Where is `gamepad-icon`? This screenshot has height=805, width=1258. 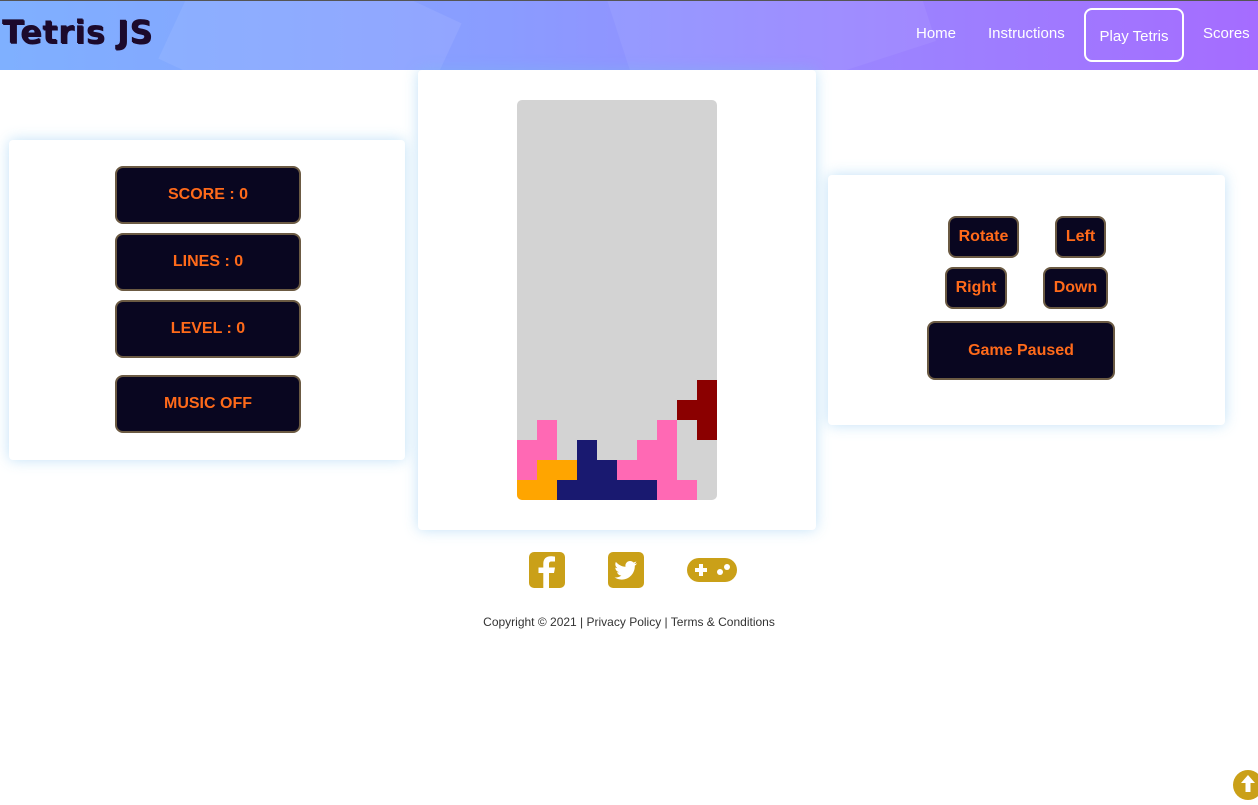 gamepad-icon is located at coordinates (712, 570).